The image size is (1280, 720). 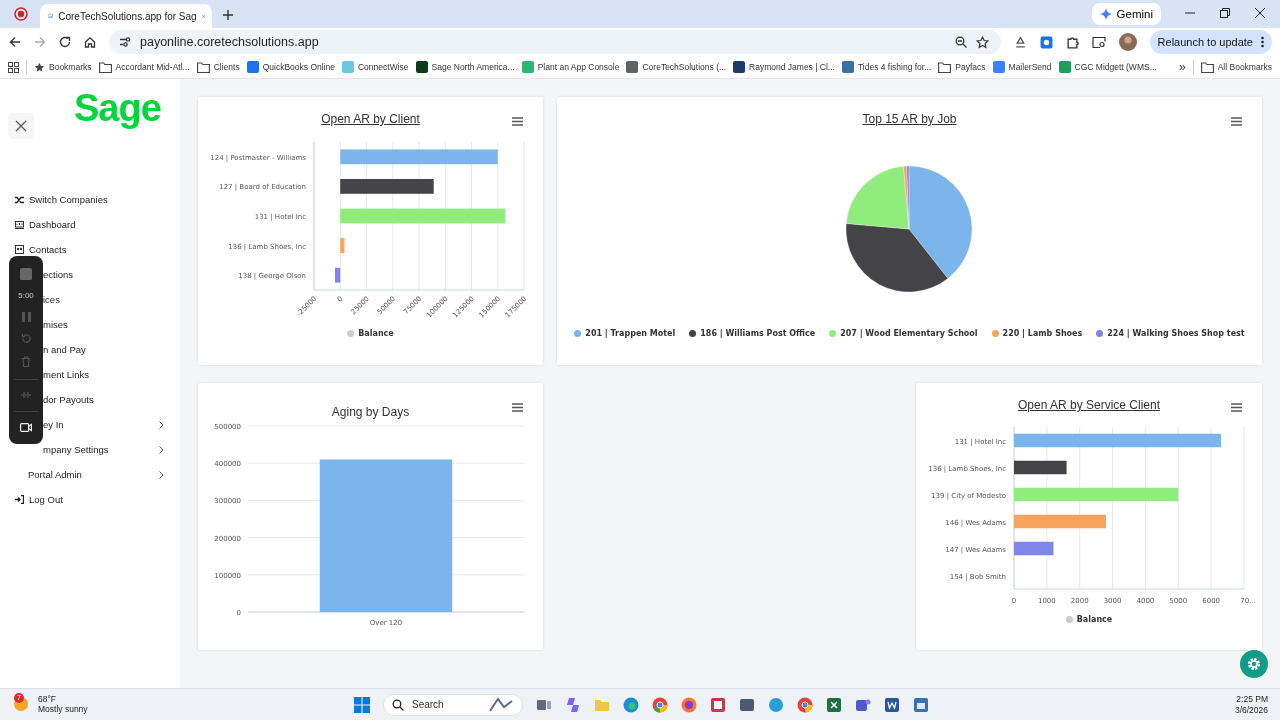 I want to click on copilot-icon, so click(x=573, y=704).